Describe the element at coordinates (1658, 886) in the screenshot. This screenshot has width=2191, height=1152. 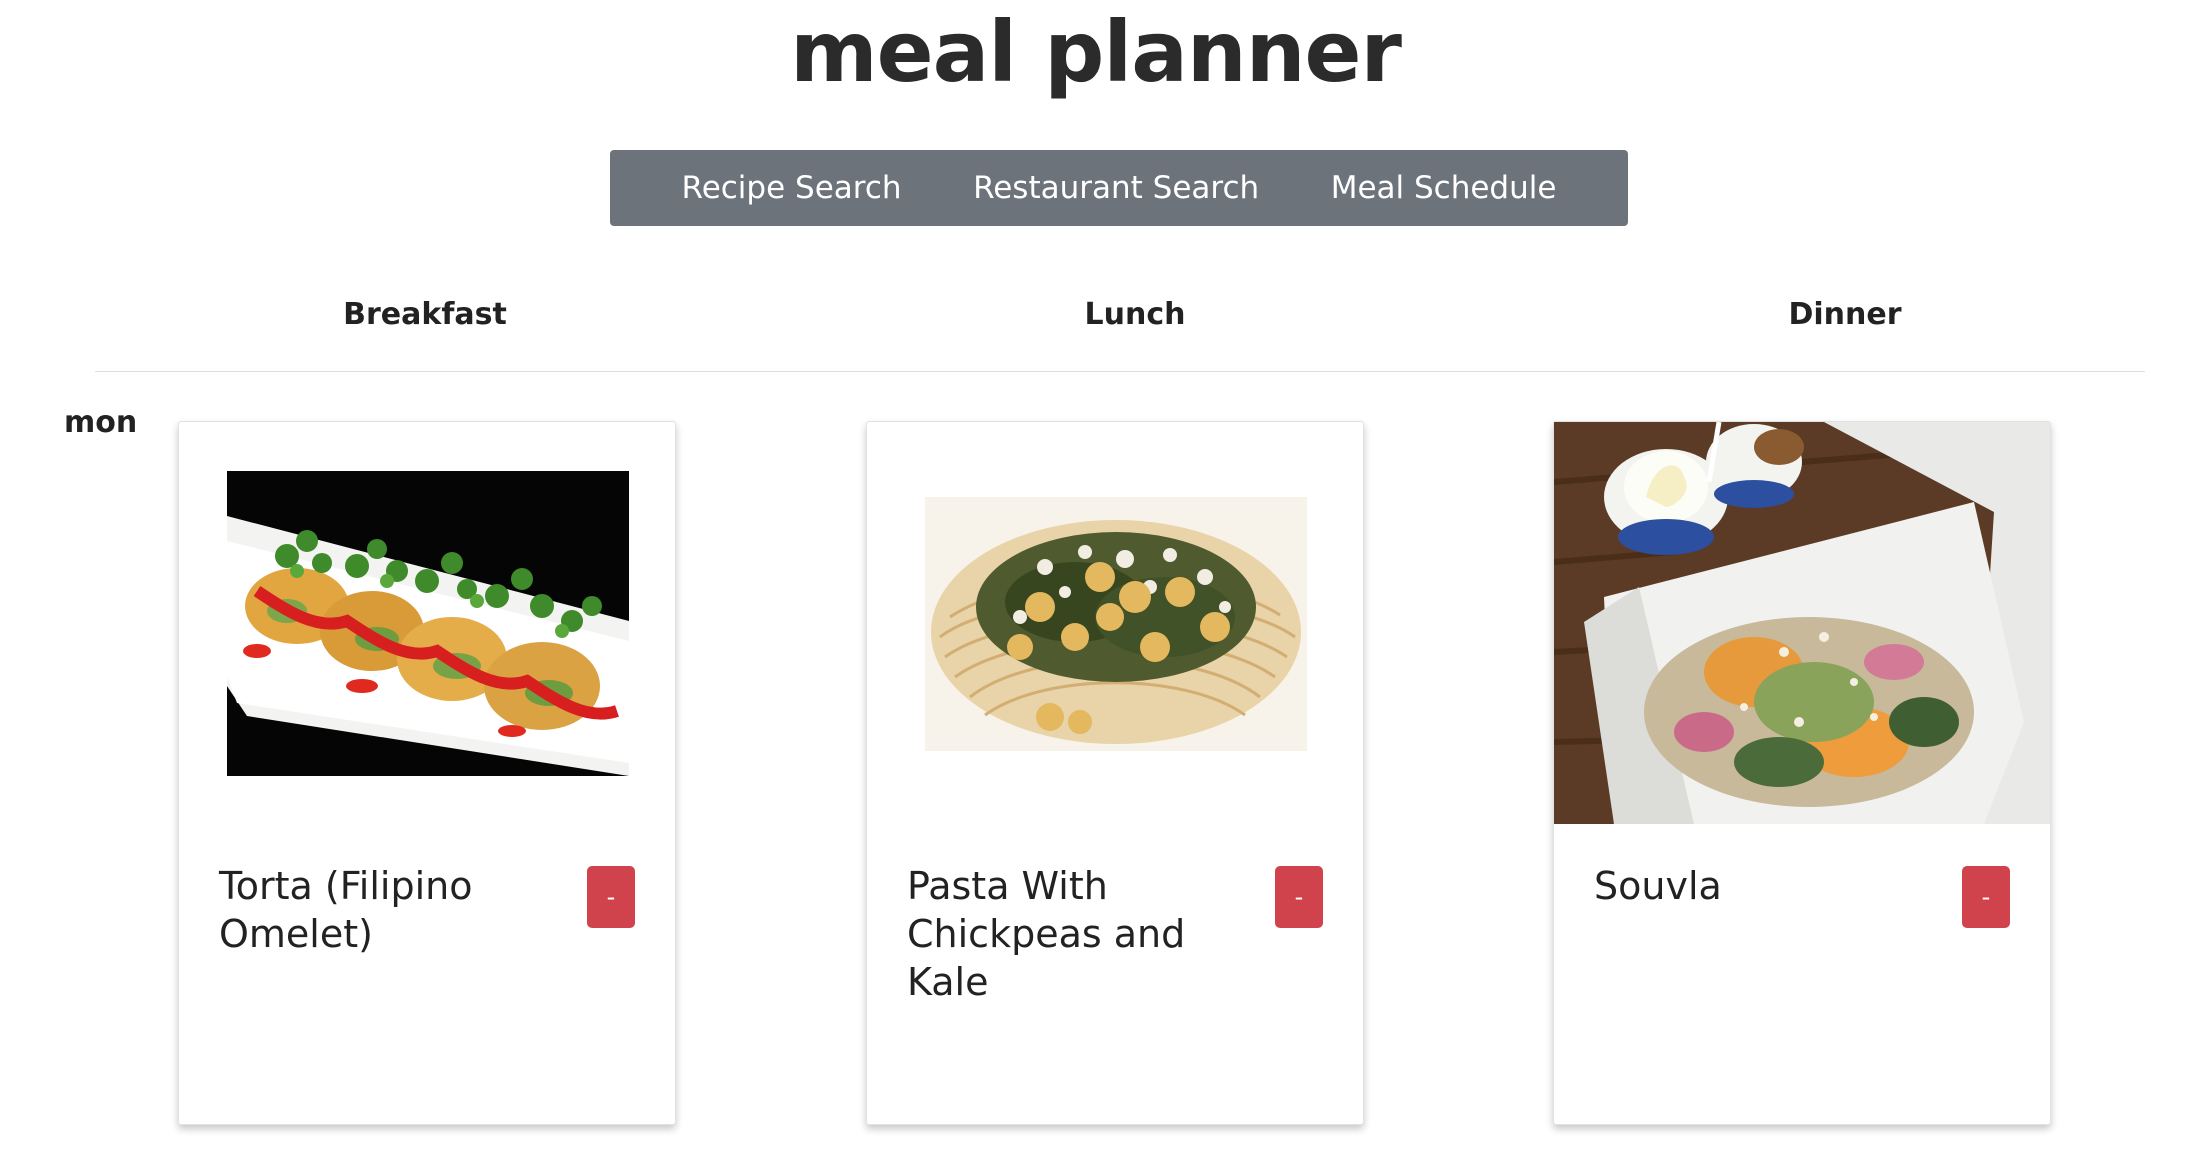
I see `meal-title: Souvla` at that location.